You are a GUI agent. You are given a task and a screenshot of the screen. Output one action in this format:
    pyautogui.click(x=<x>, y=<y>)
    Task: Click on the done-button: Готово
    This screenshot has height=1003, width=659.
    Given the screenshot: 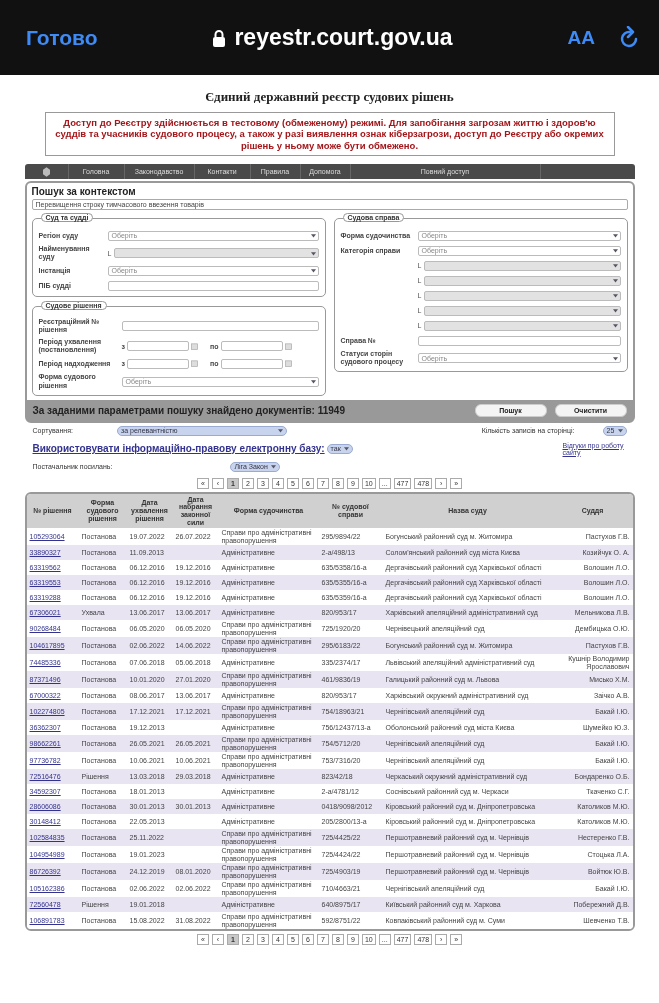 What is the action you would take?
    pyautogui.click(x=62, y=37)
    